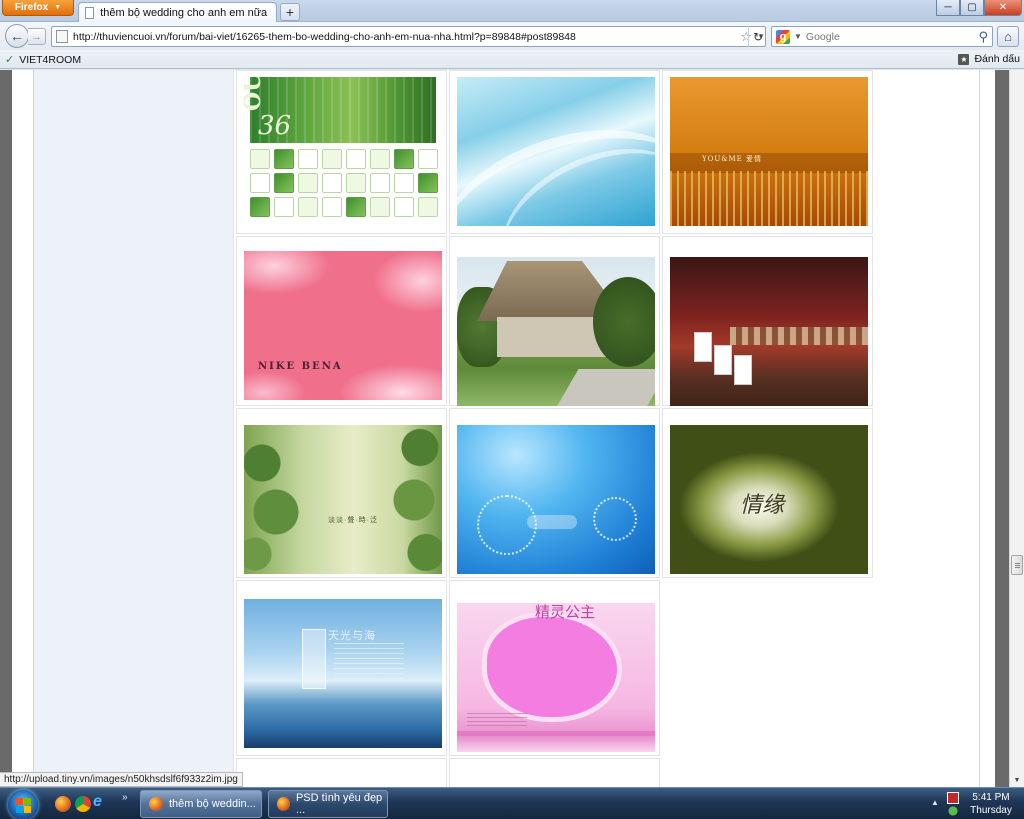 The width and height of the screenshot is (1024, 819). What do you see at coordinates (732, 159) in the screenshot?
I see `thumb-text-youme: YOU&ME 爱情` at bounding box center [732, 159].